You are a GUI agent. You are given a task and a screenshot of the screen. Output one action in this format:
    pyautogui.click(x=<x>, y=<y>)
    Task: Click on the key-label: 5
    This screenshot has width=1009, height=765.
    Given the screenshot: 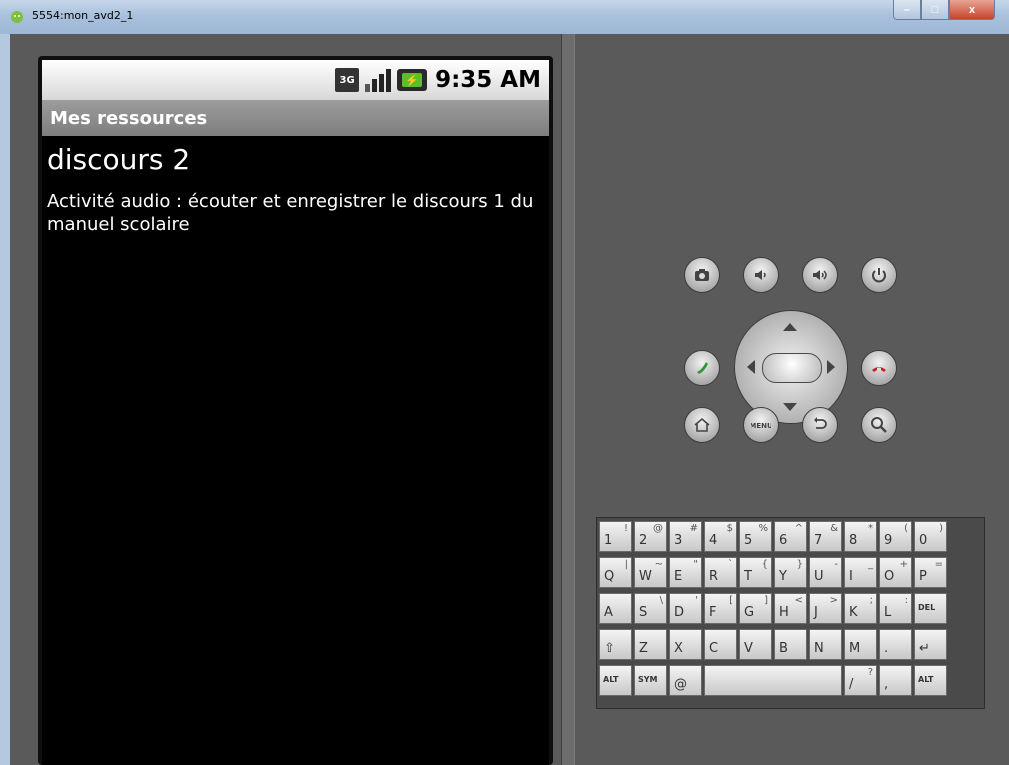 What is the action you would take?
    pyautogui.click(x=748, y=540)
    